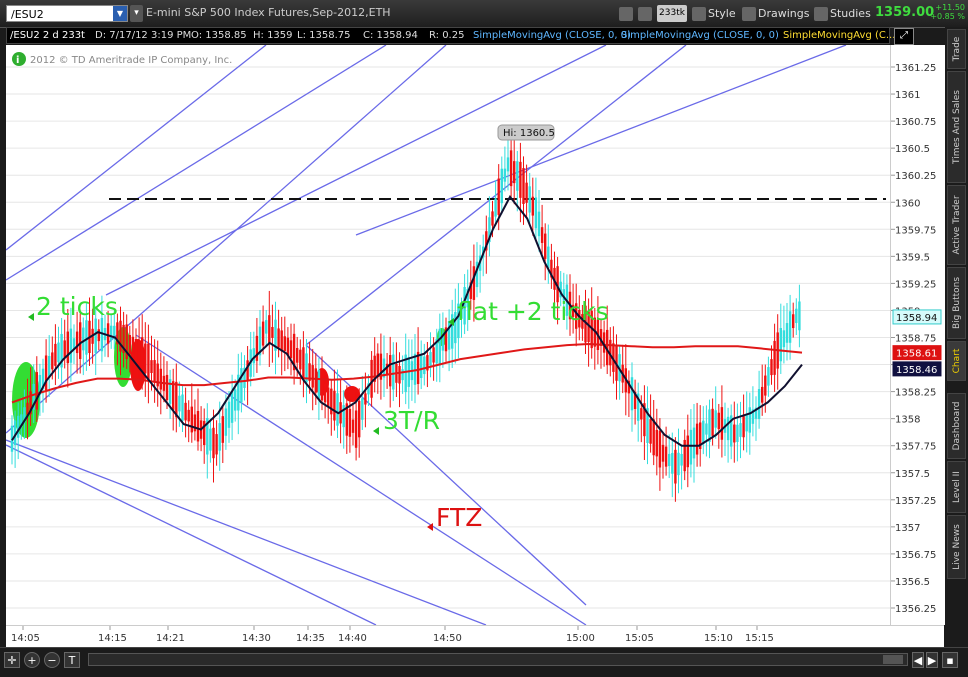 The height and width of the screenshot is (677, 968). Describe the element at coordinates (907, 420) in the screenshot. I see `y-tick-label: 1358` at that location.